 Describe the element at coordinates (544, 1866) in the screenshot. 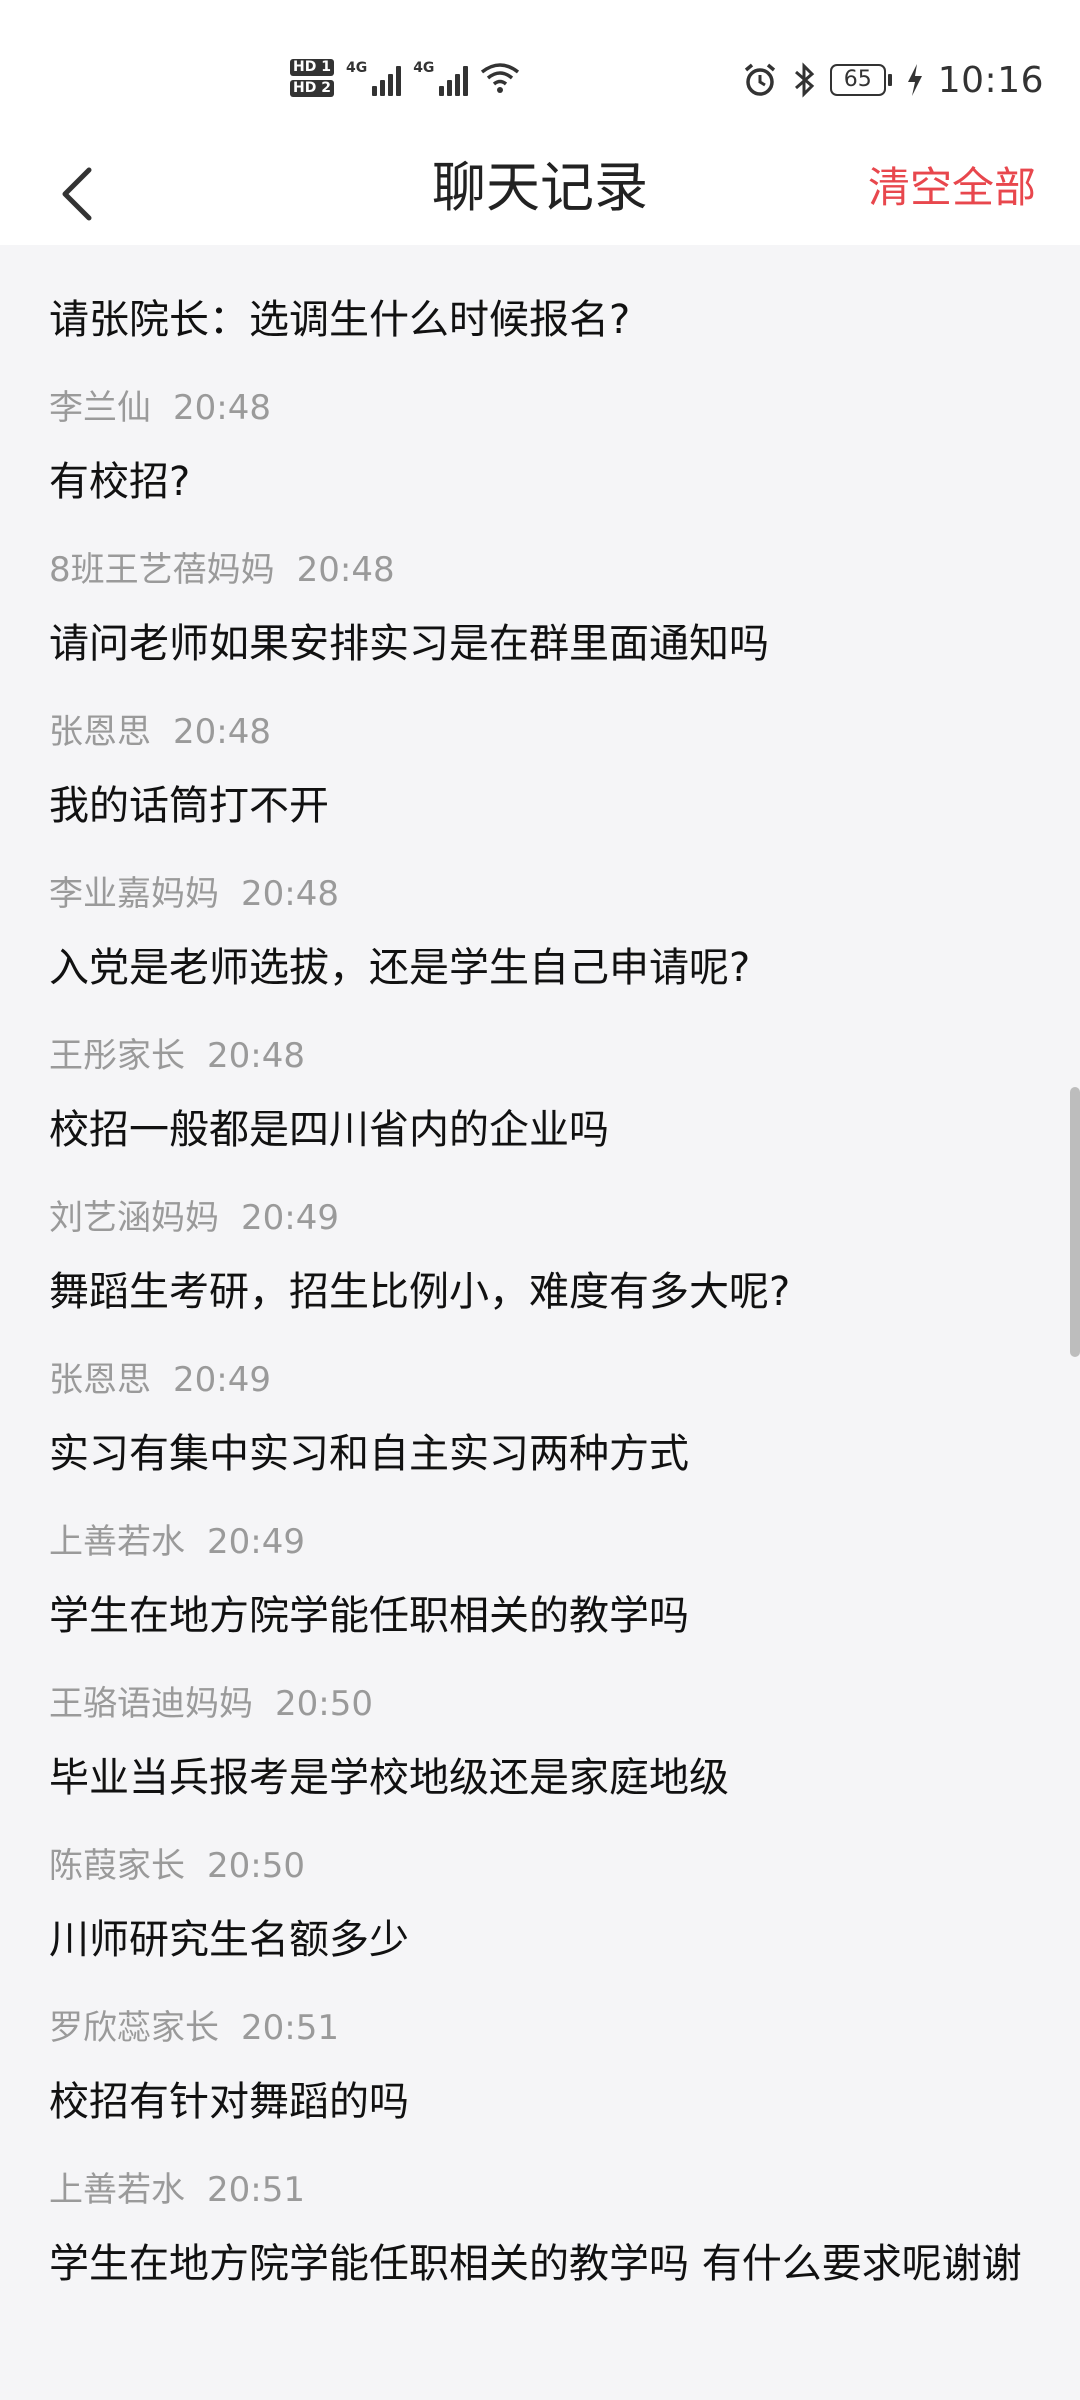

I see `message-meta: 陈葭家长 20:50` at that location.